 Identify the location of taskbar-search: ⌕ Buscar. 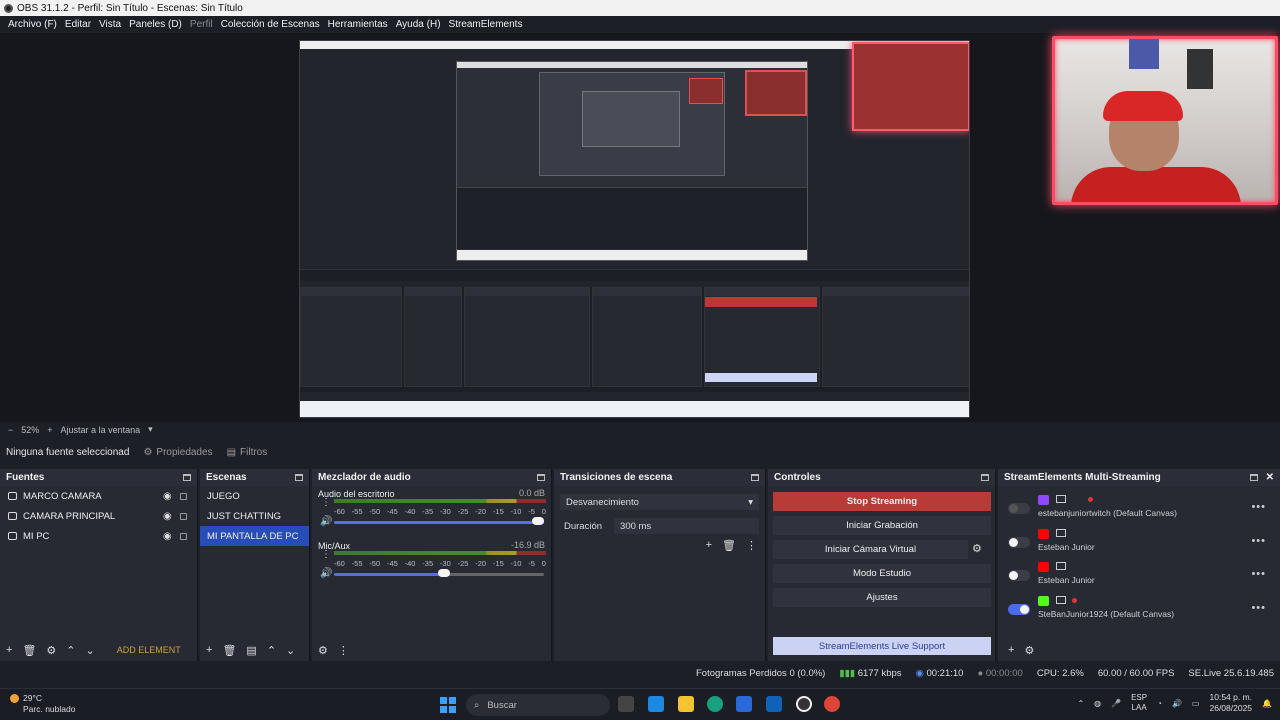
(538, 705).